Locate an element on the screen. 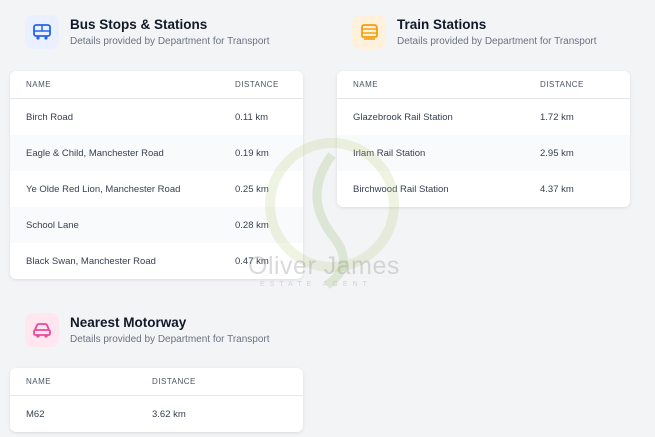 This screenshot has width=655, height=437. train-section-title: Train Stations is located at coordinates (442, 24).